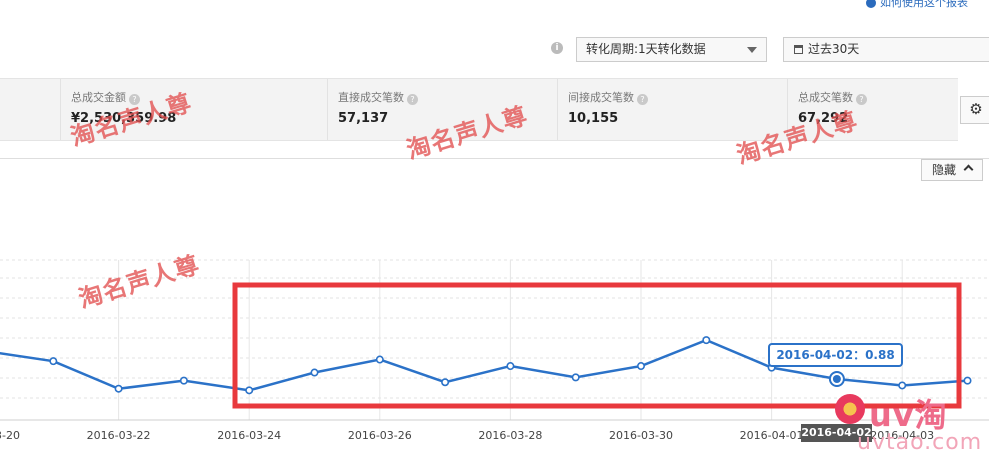 The height and width of the screenshot is (461, 989). What do you see at coordinates (119, 435) in the screenshot?
I see `x-tick-label: 2016-03-22` at bounding box center [119, 435].